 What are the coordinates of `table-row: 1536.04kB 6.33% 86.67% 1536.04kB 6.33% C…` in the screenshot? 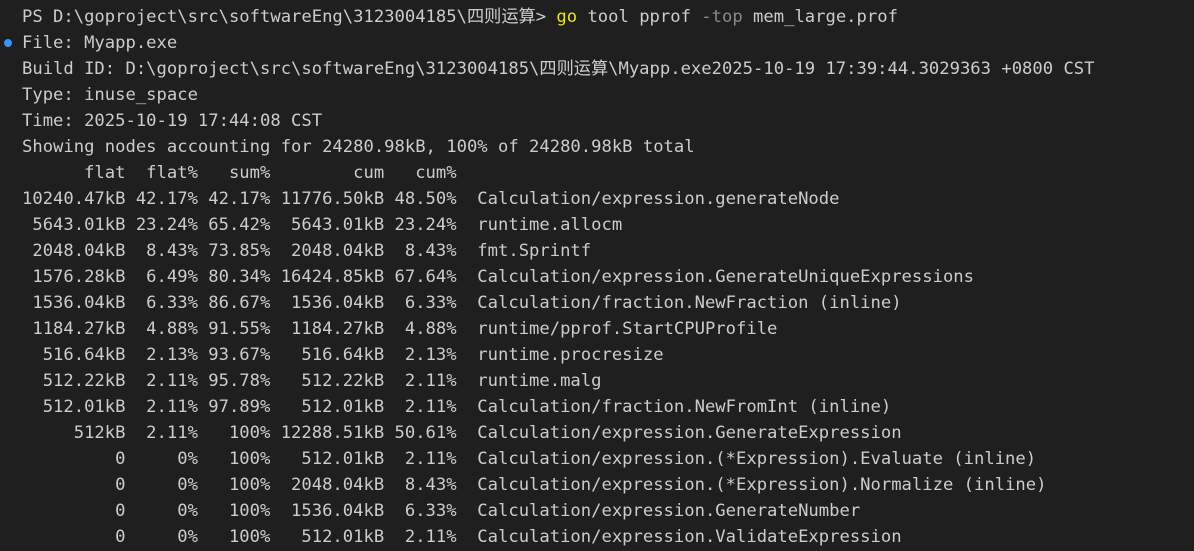 It's located at (462, 303).